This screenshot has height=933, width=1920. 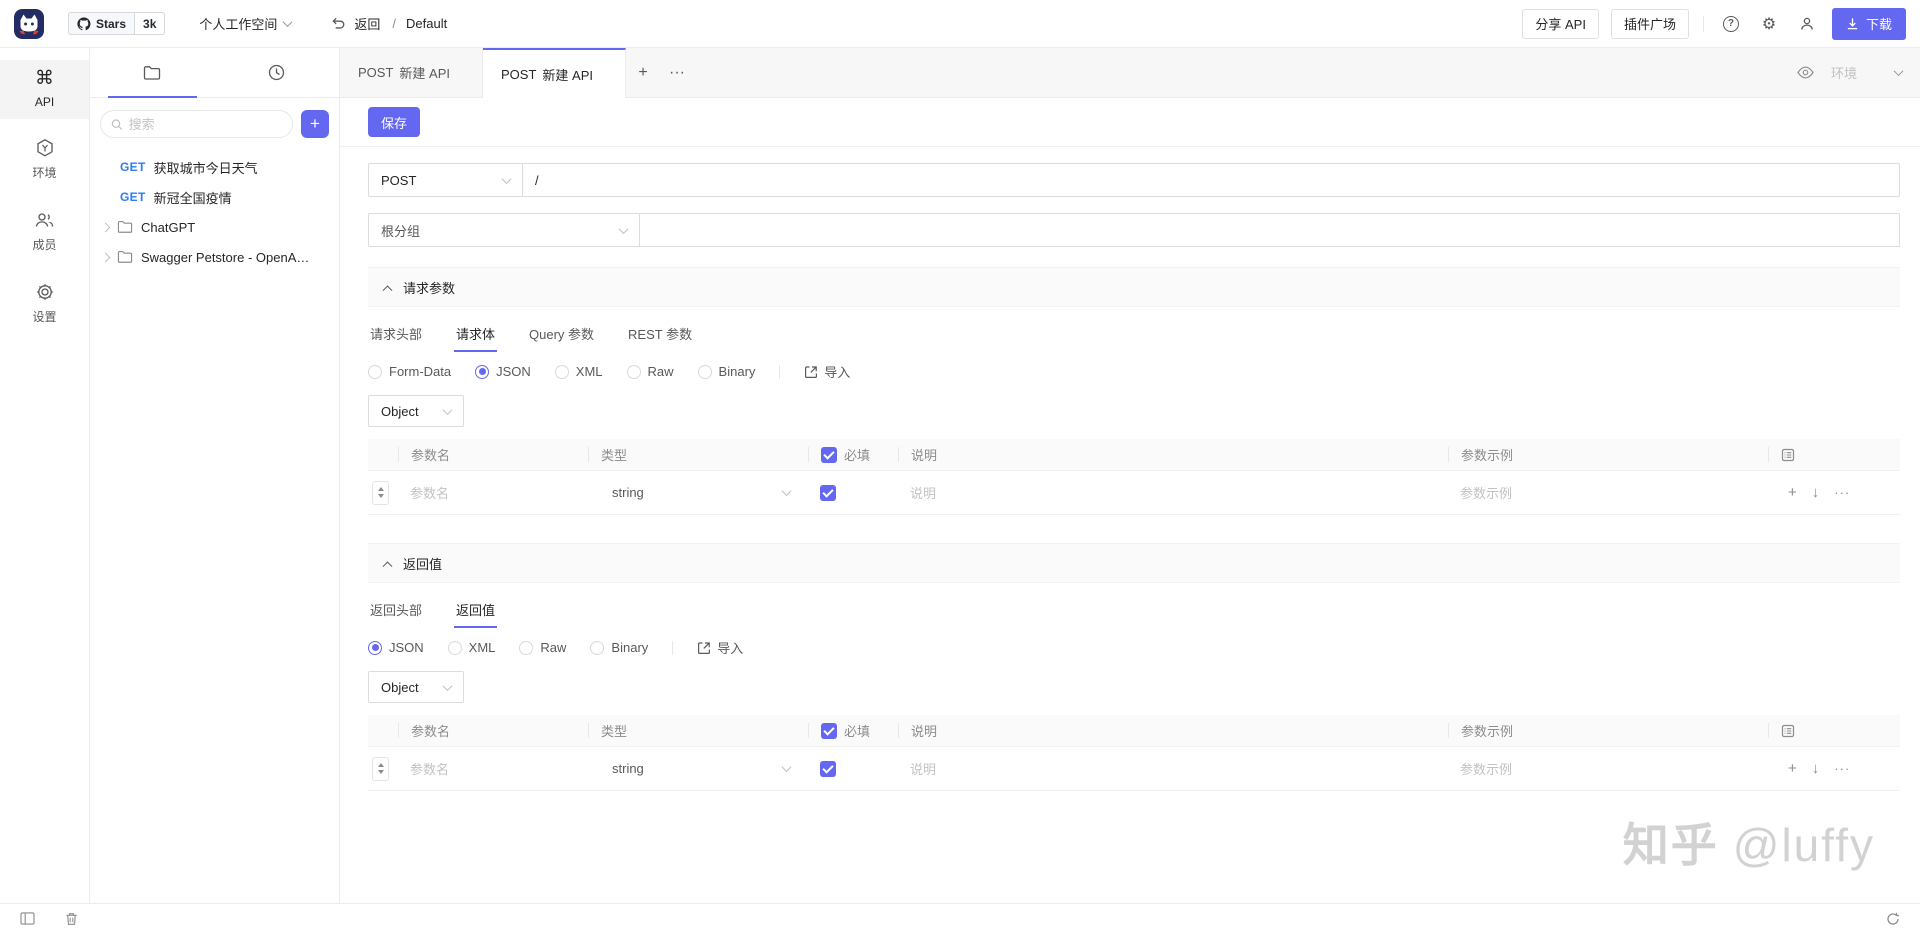 I want to click on radio-label: Binary, so click(x=737, y=371).